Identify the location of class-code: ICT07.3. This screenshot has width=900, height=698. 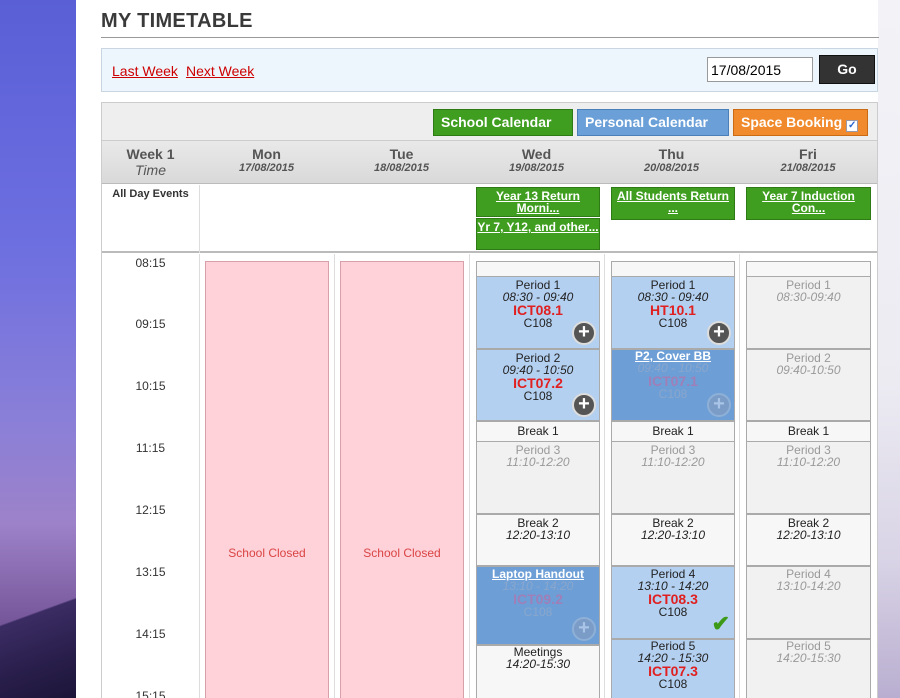
(673, 671).